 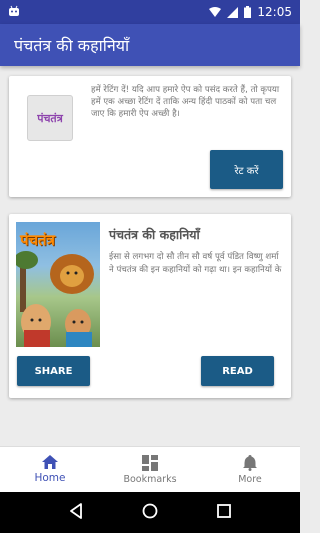 What do you see at coordinates (223, 512) in the screenshot?
I see `recents-icon` at bounding box center [223, 512].